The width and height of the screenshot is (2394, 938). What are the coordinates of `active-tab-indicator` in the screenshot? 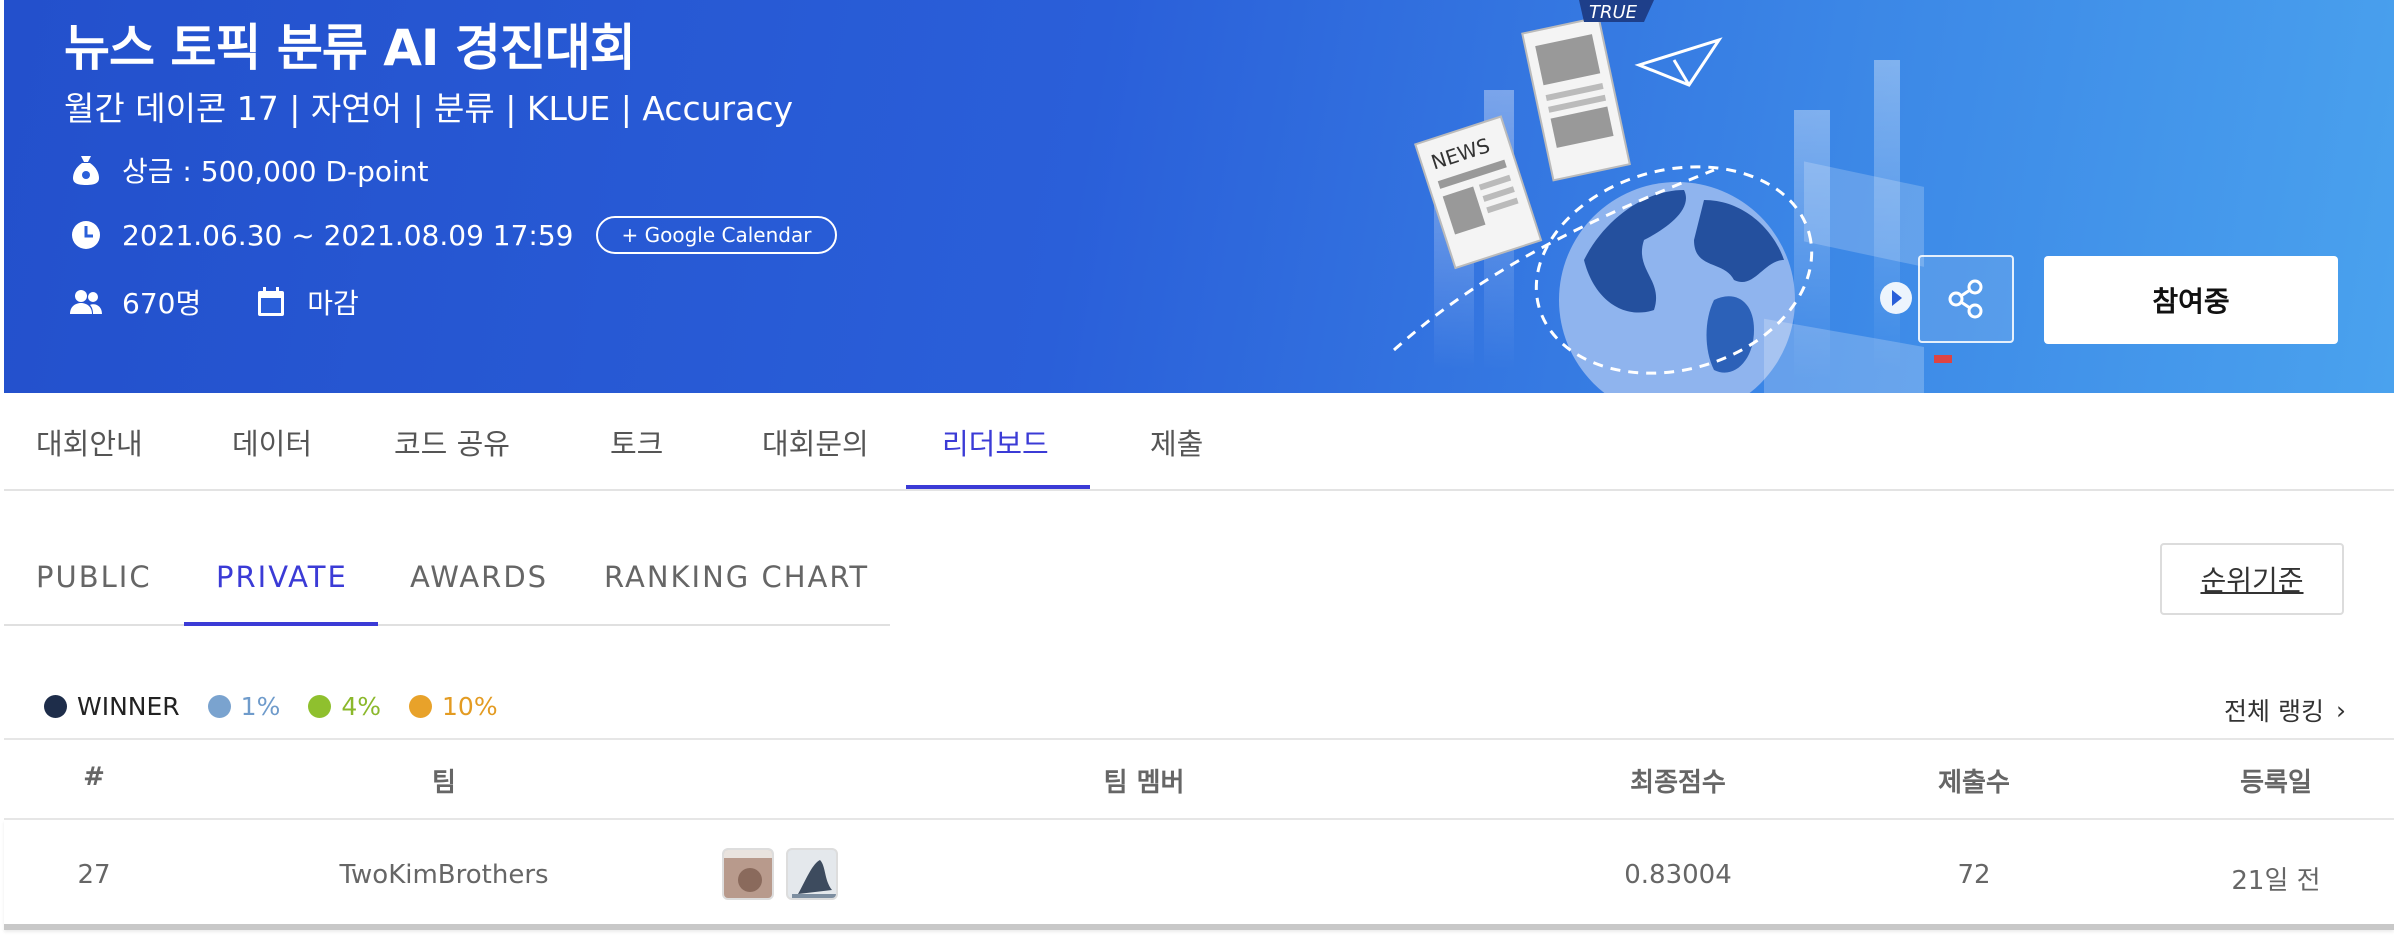 It's located at (998, 487).